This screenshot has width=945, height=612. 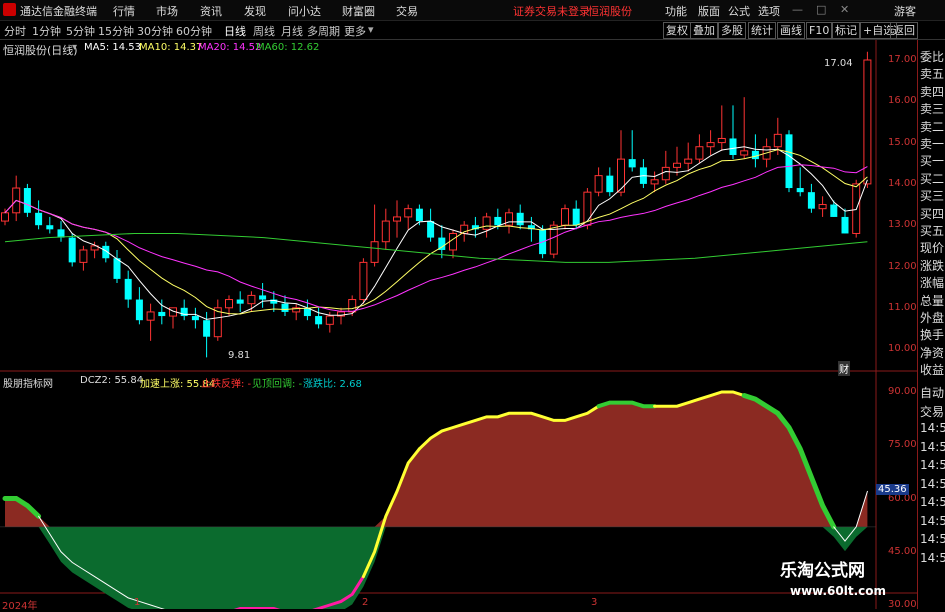 What do you see at coordinates (15, 31) in the screenshot?
I see `period-timeshare: 分时` at bounding box center [15, 31].